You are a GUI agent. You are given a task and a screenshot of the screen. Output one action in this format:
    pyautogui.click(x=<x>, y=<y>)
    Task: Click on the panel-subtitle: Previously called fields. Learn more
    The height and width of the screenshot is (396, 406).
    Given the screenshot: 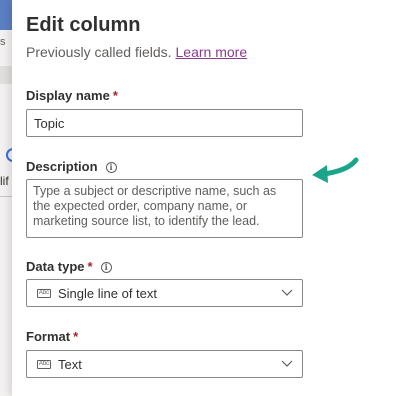 What is the action you would take?
    pyautogui.click(x=136, y=52)
    